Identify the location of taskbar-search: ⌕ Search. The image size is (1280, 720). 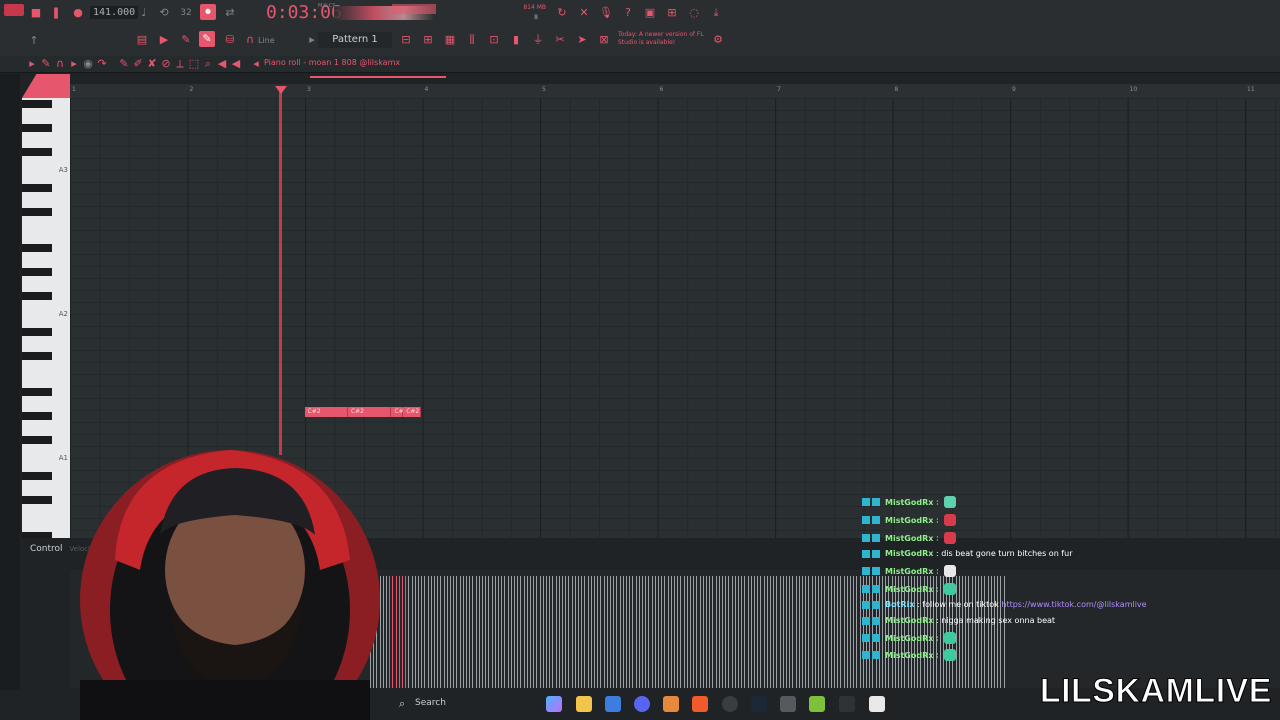
(448, 704).